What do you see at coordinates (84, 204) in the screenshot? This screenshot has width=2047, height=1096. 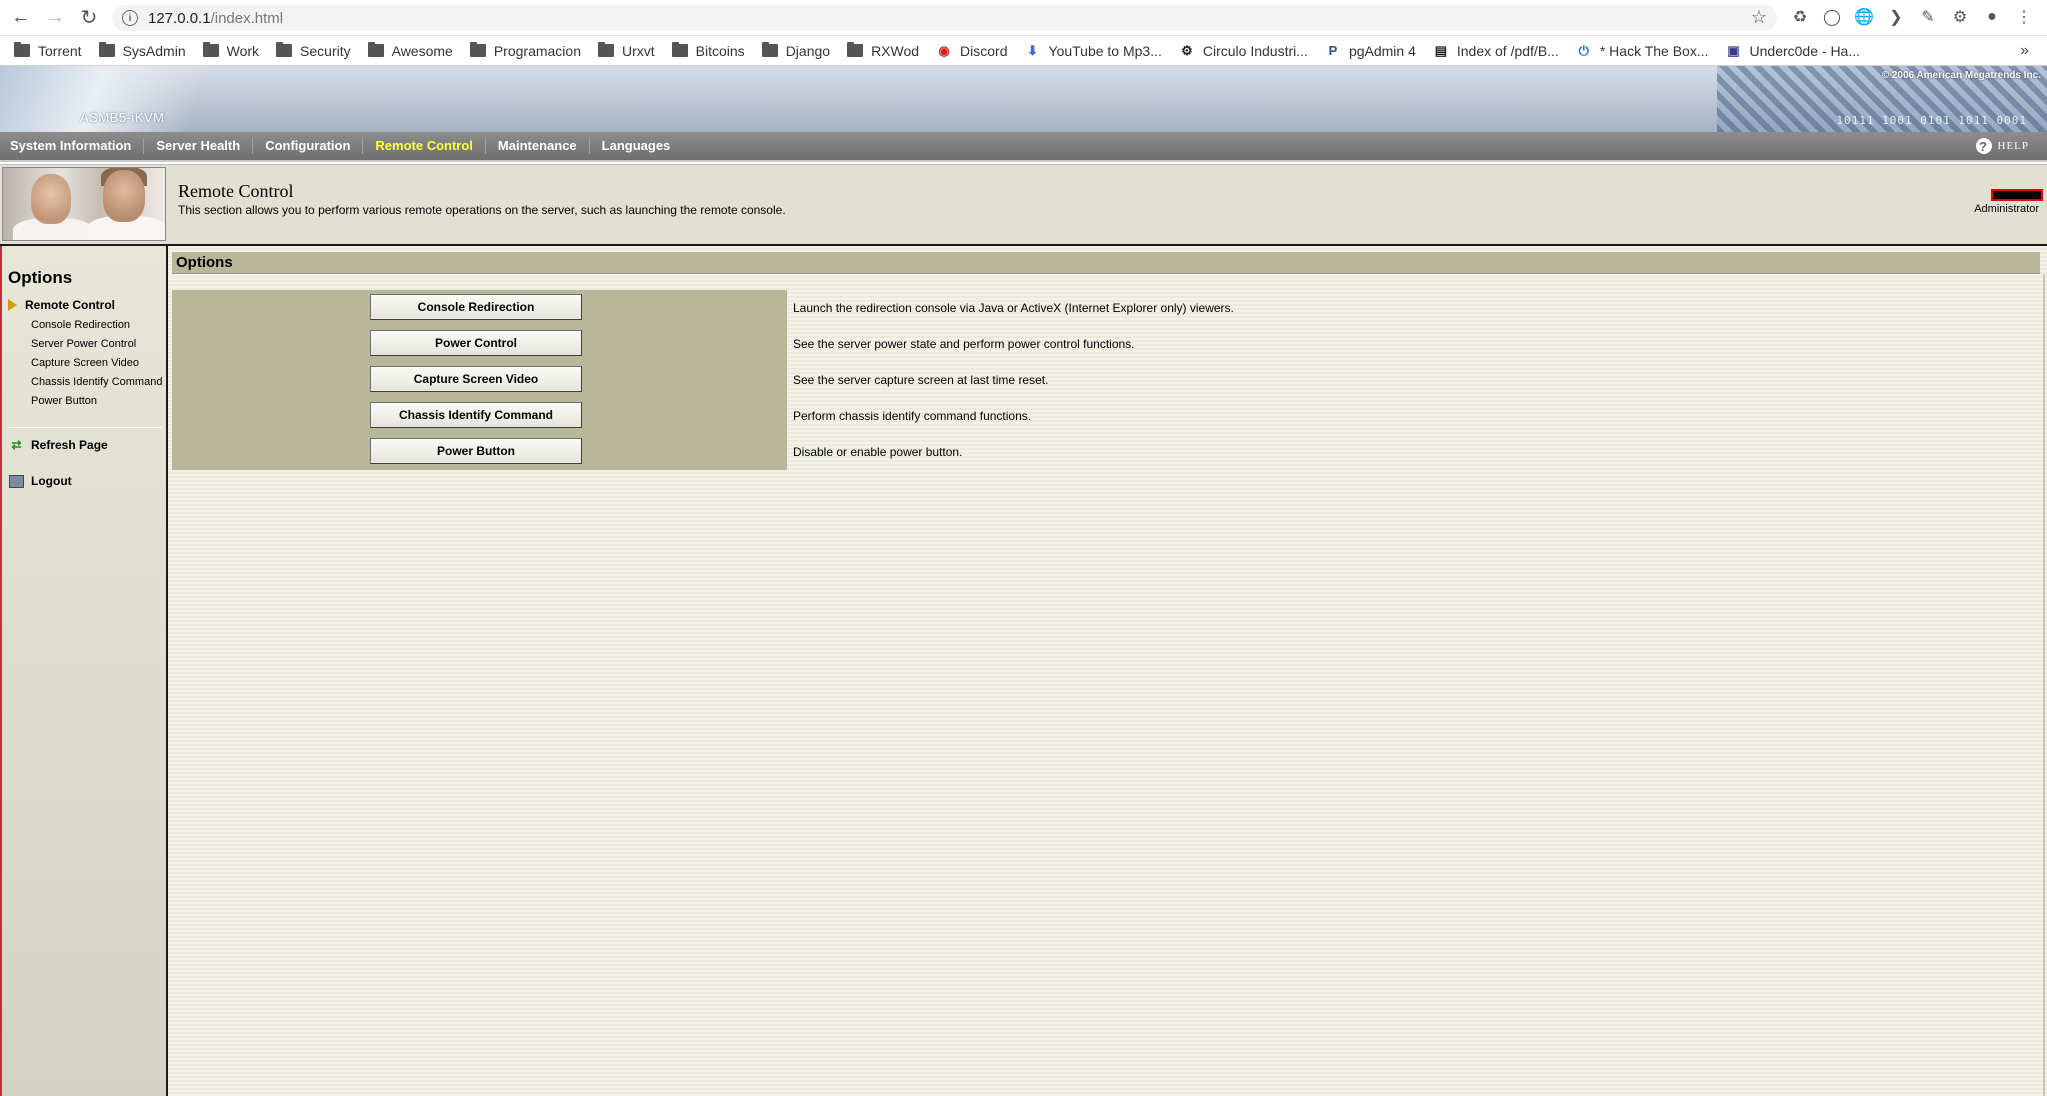 I see `header-photo` at bounding box center [84, 204].